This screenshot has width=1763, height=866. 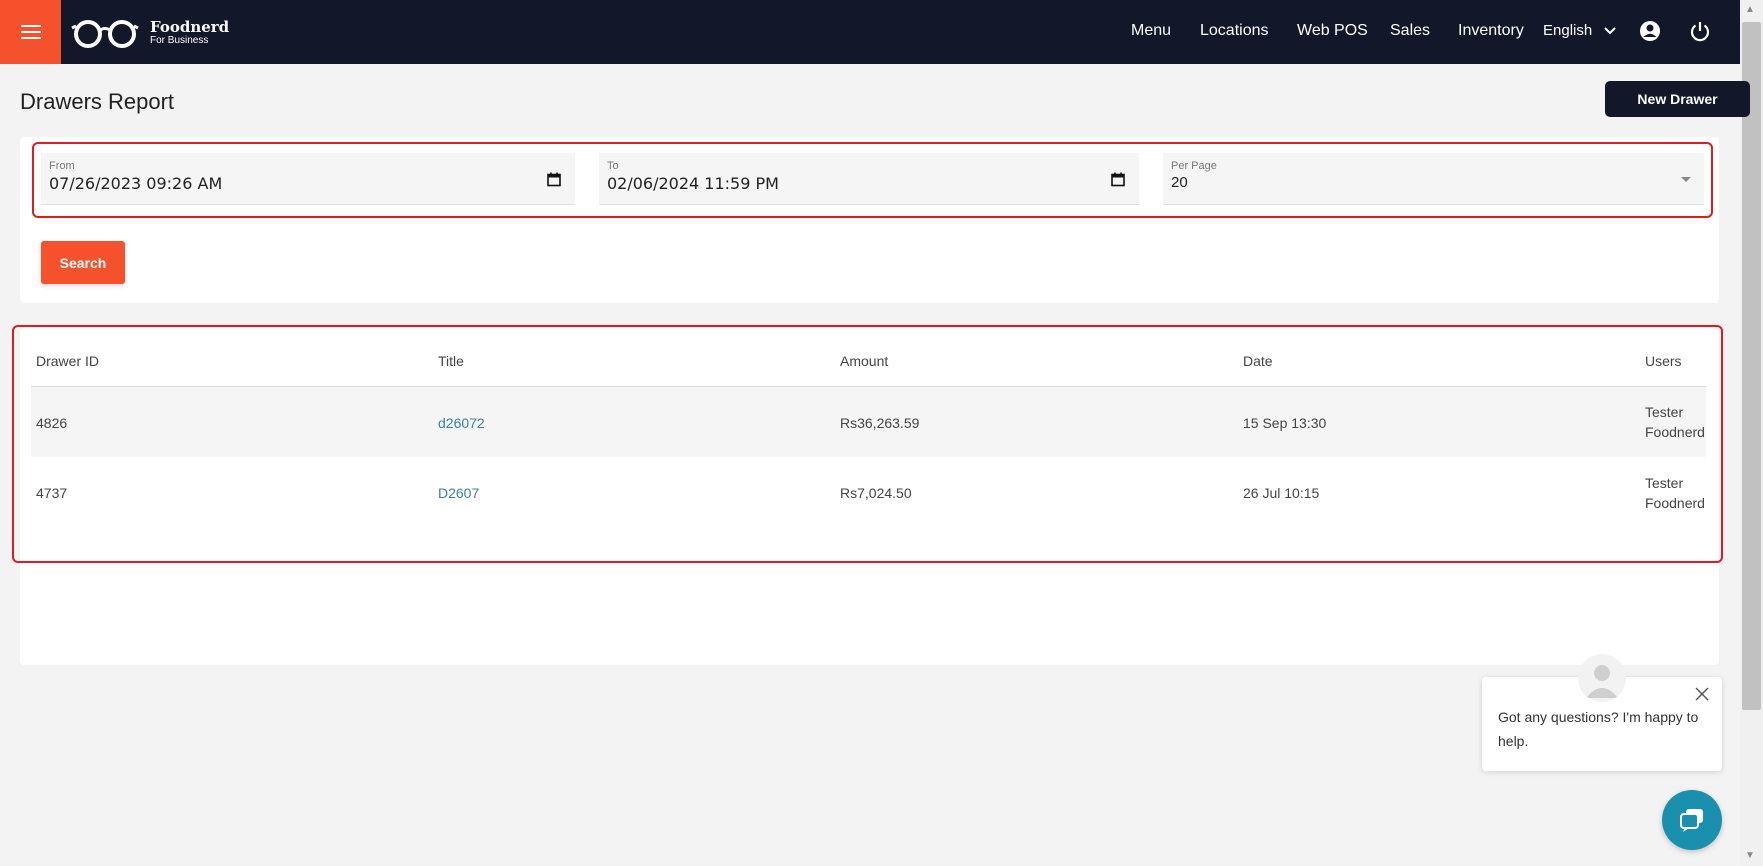 I want to click on header-title: Title, so click(x=451, y=361).